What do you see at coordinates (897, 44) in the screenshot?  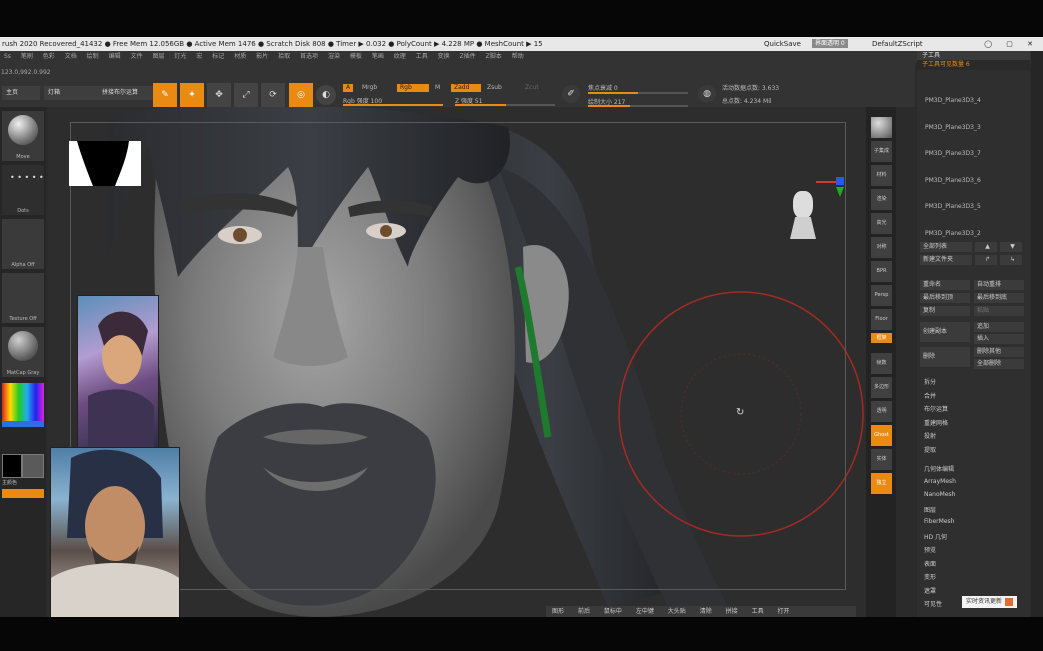 I see `script-label: DefaultZScript` at bounding box center [897, 44].